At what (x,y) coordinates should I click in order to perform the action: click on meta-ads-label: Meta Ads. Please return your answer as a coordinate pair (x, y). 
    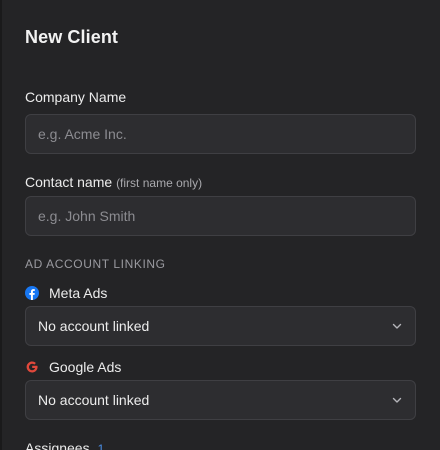
    Looking at the image, I should click on (66, 293).